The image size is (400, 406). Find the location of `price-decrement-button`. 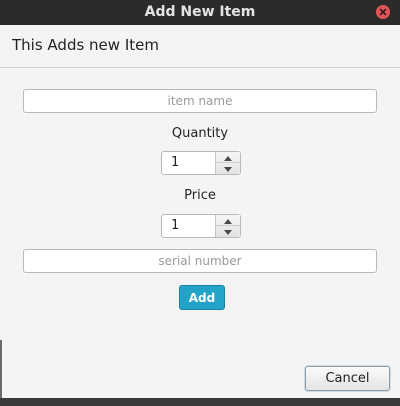

price-decrement-button is located at coordinates (228, 231).